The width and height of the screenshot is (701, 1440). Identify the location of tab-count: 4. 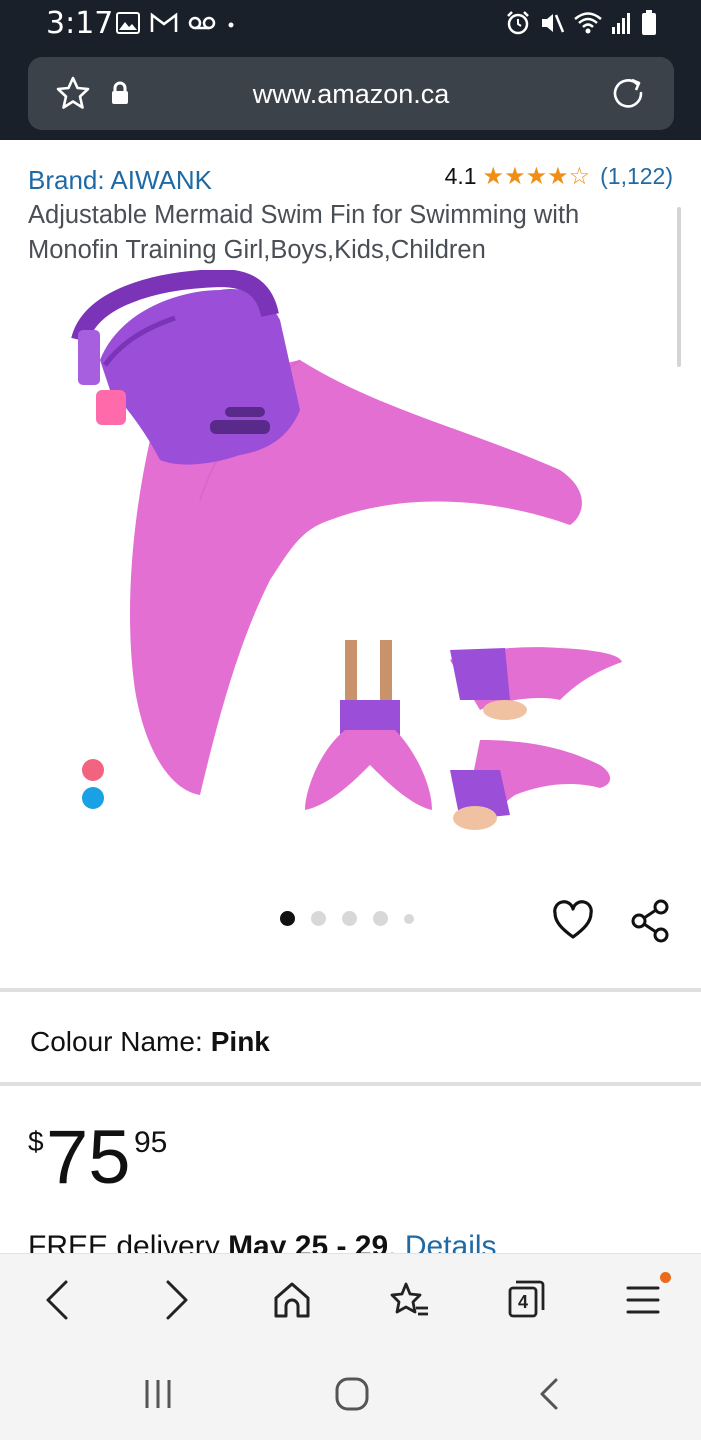
(523, 1302).